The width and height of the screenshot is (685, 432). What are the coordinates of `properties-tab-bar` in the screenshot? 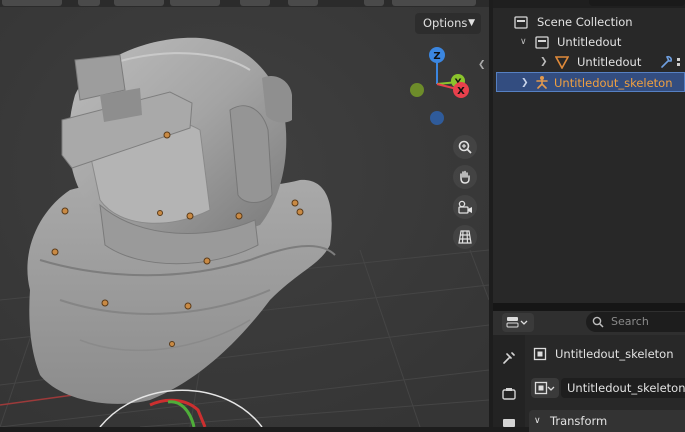 It's located at (509, 381).